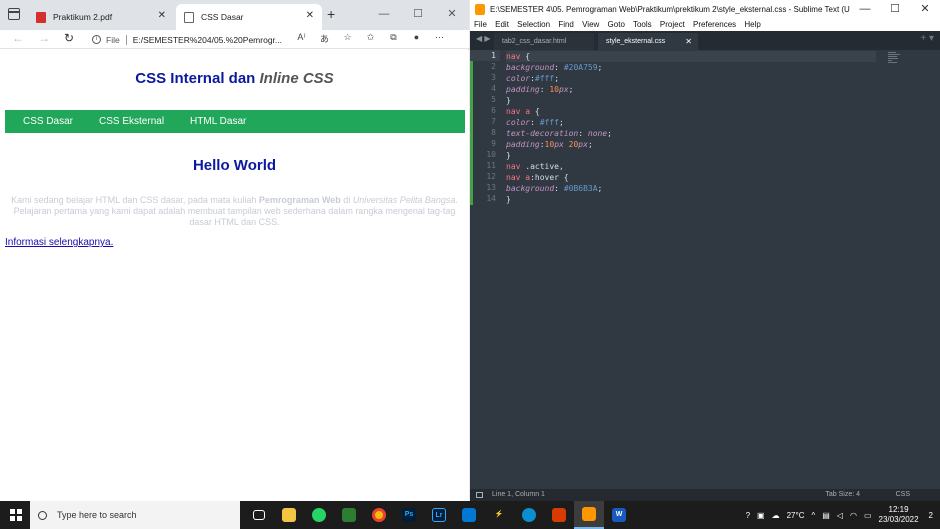  Describe the element at coordinates (296, 78) in the screenshot. I see `heading-italic-text: Inline CSS` at that location.